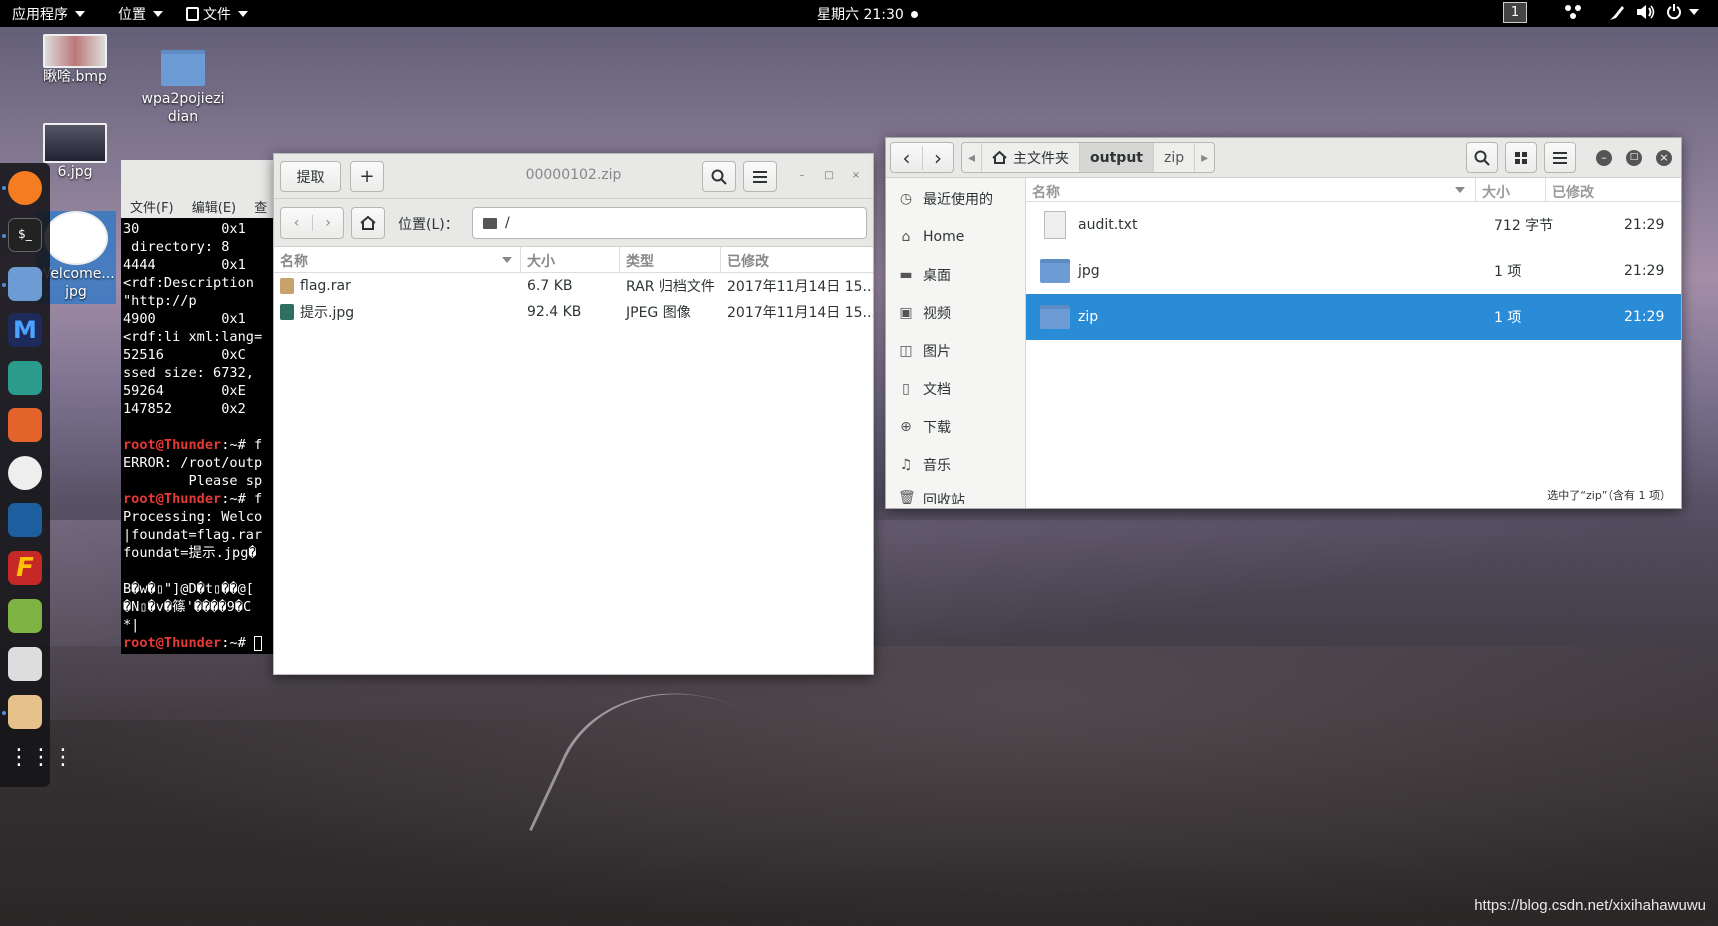  I want to click on burpsuite-icon, so click(25, 425).